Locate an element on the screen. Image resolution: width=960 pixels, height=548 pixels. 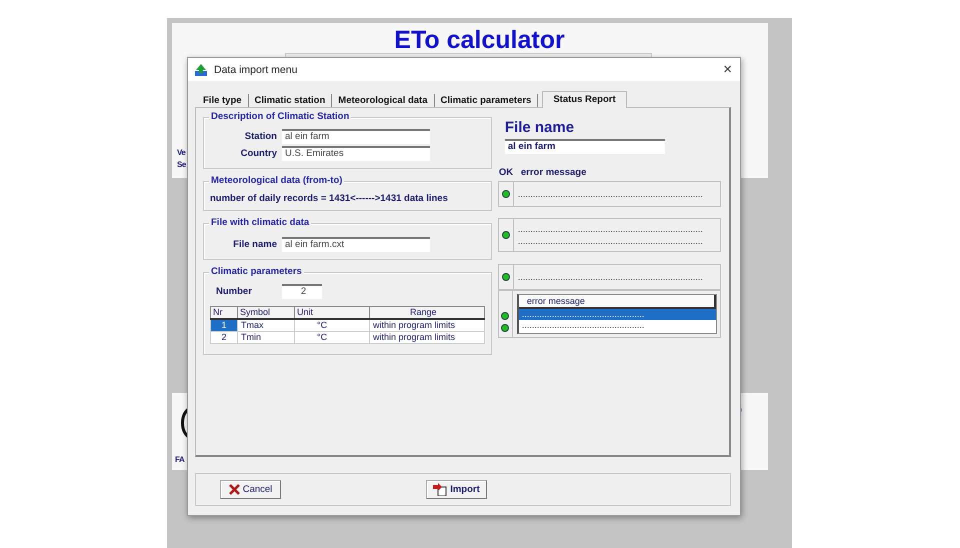
tab: Climatic station is located at coordinates (290, 100).